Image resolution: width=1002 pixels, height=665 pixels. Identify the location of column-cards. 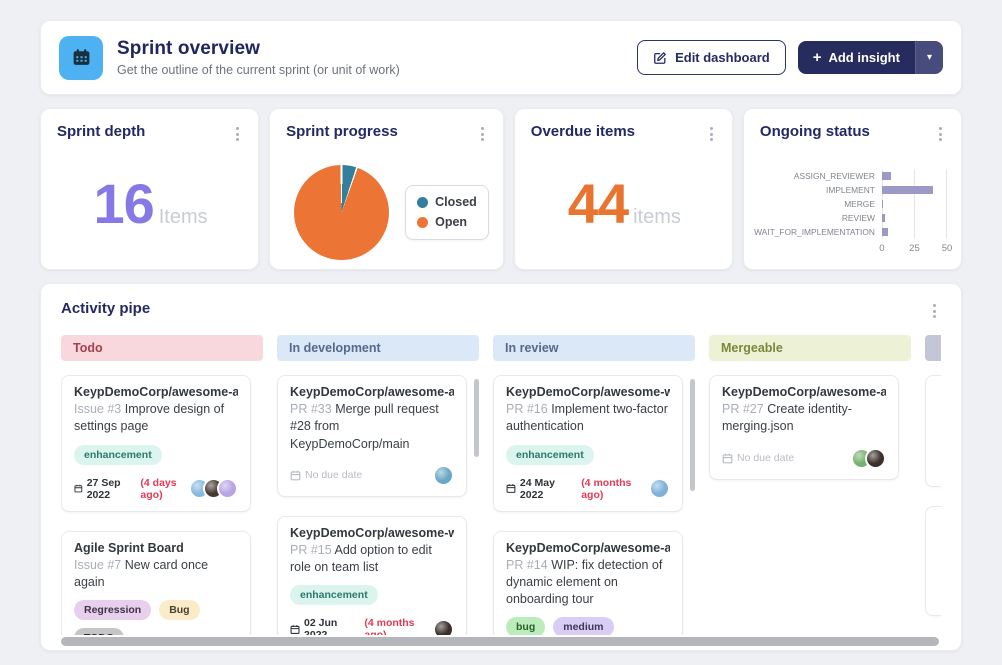
(933, 505).